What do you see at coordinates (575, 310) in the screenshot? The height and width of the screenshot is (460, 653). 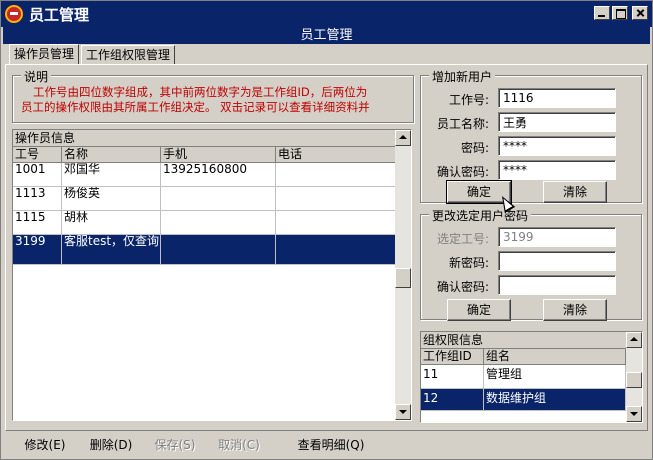 I see `change-password-clear-button: 清除` at bounding box center [575, 310].